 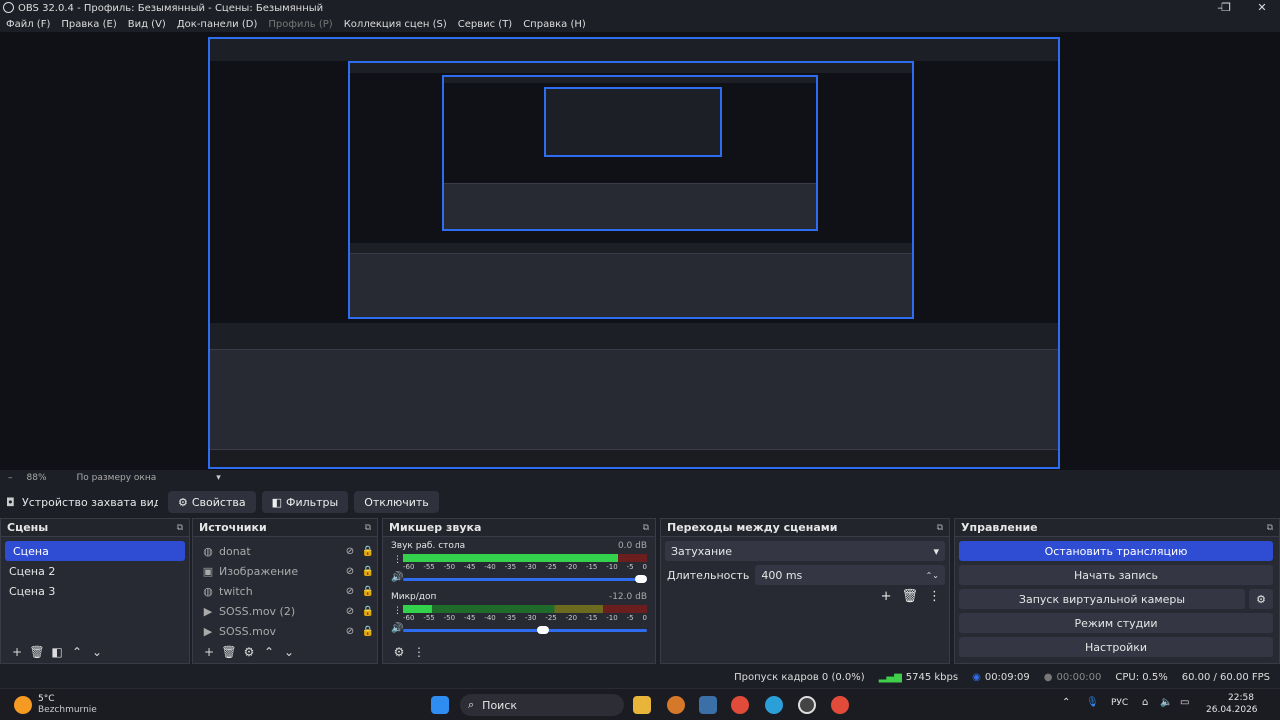 I want to click on scene-item: Сцена 2, so click(x=95, y=571).